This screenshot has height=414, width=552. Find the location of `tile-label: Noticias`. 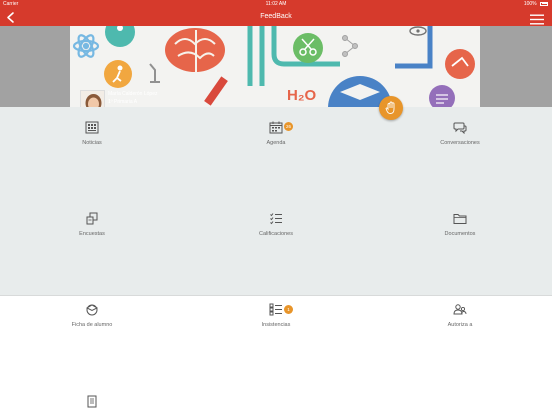

tile-label: Noticias is located at coordinates (92, 143).